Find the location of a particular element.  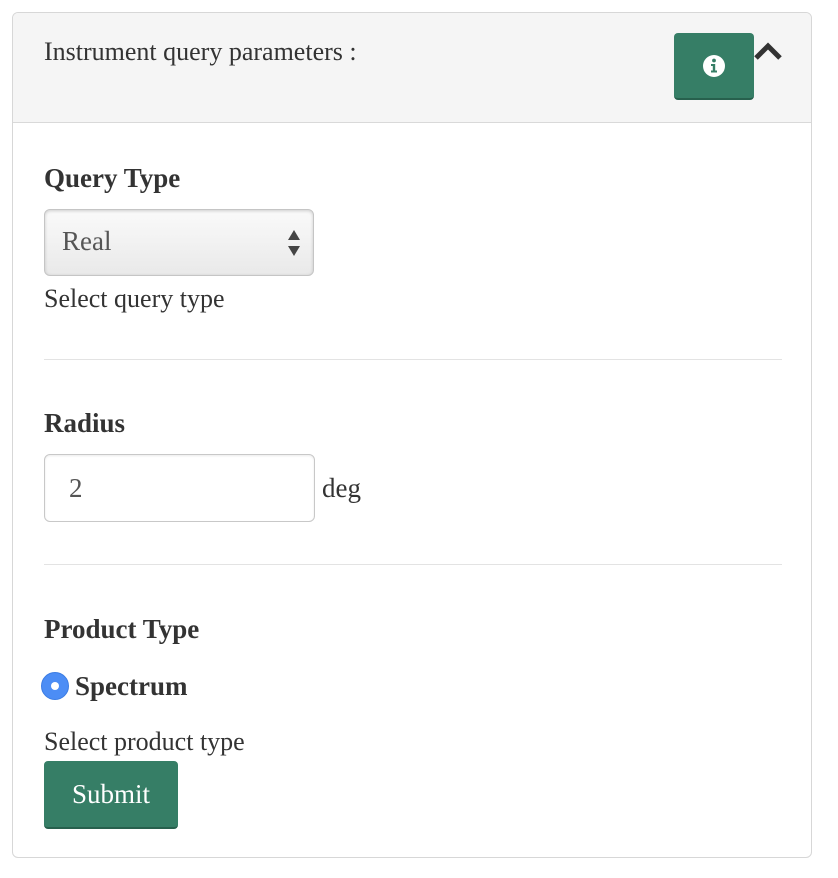

product-type-option-spectrum: Spectrum is located at coordinates (114, 686).